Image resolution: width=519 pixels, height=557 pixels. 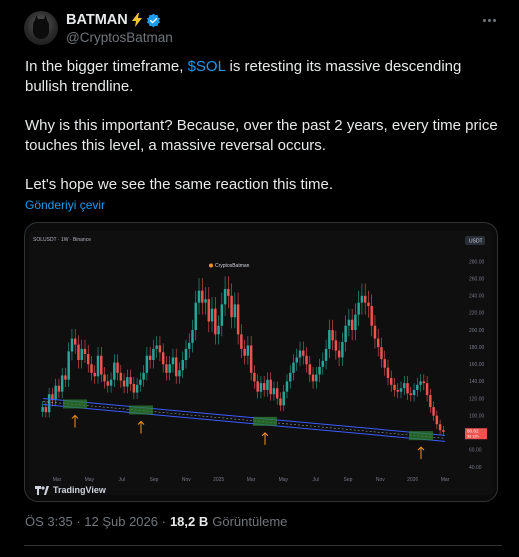 What do you see at coordinates (65, 205) in the screenshot?
I see `translate-post-link: Gönderiyi çevir` at bounding box center [65, 205].